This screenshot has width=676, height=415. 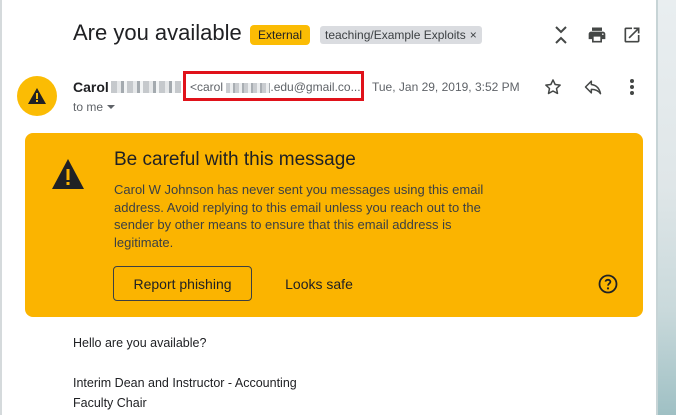 I want to click on sender-avatar, so click(x=37, y=96).